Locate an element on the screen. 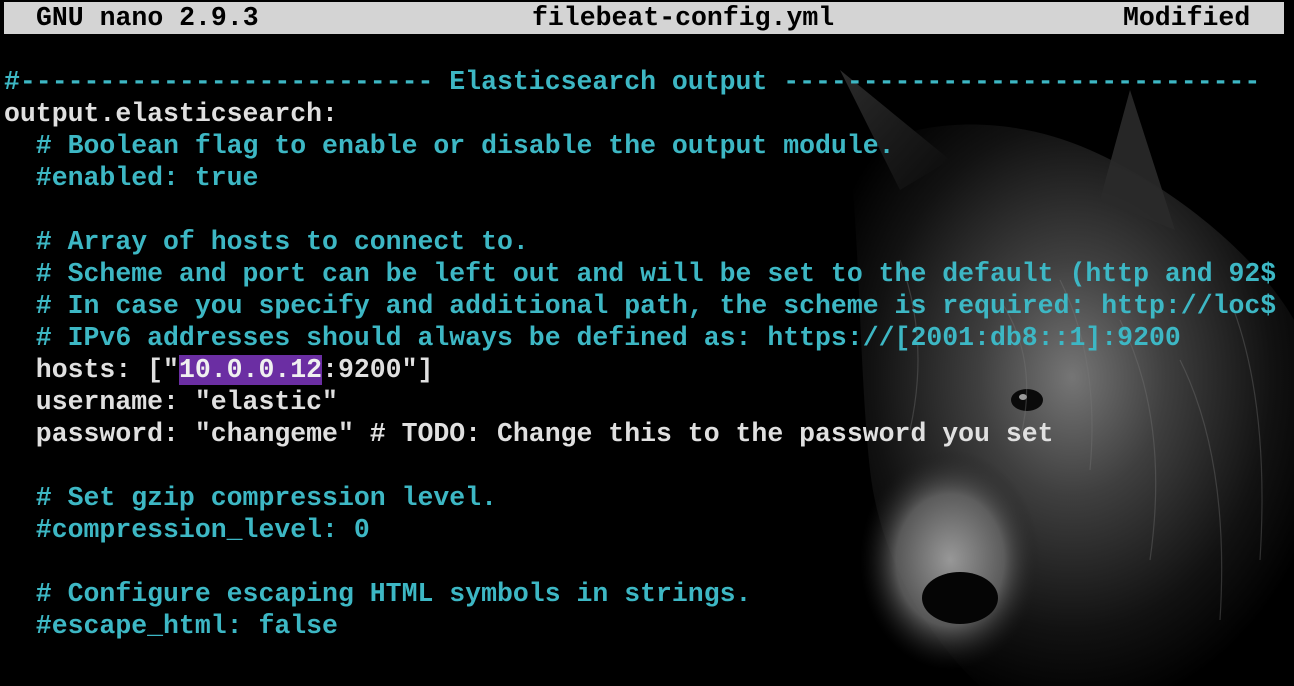 The height and width of the screenshot is (686, 1294). hosts-prefix: hosts: [" is located at coordinates (91, 370).